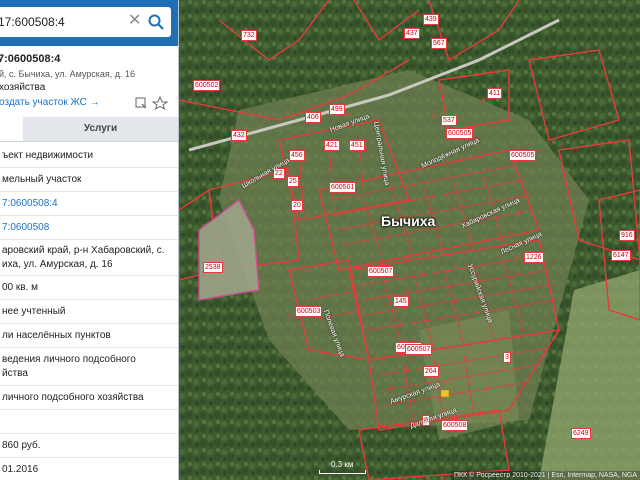 Image resolution: width=640 pixels, height=480 pixels. Describe the element at coordinates (89, 422) in the screenshot. I see `row-blank` at that location.